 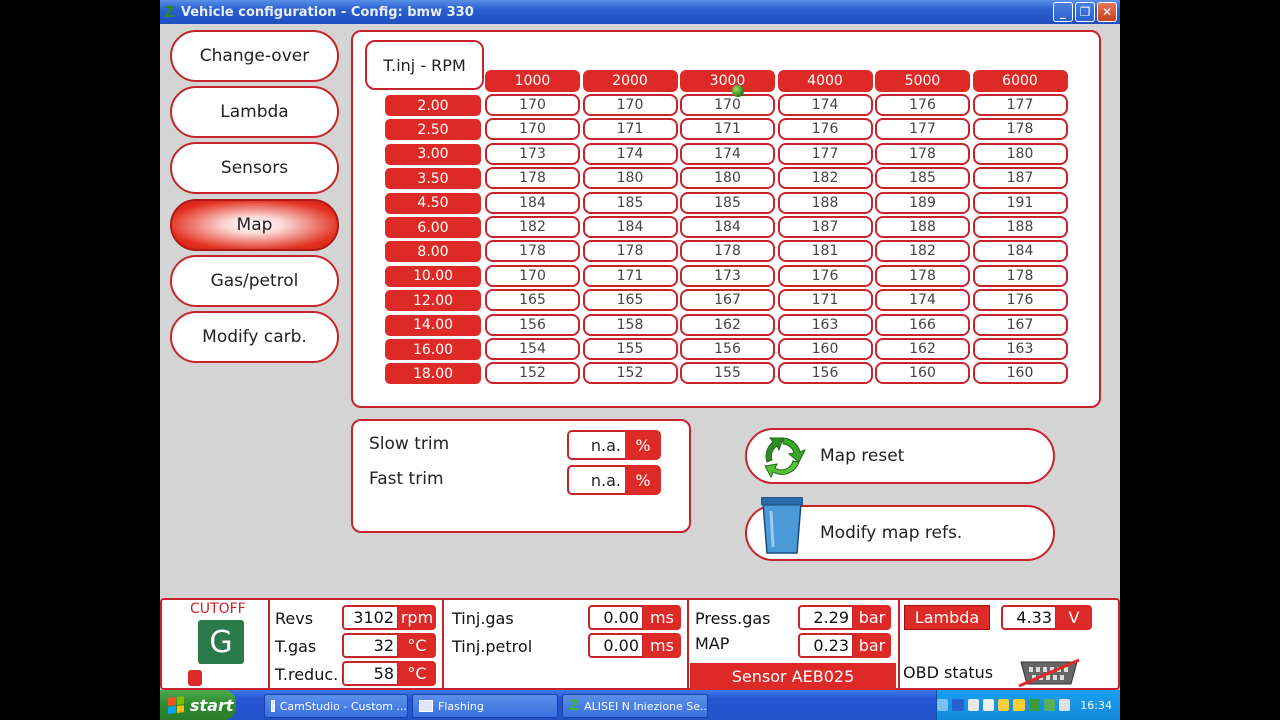 What do you see at coordinates (943, 705) in the screenshot?
I see `network-icon` at bounding box center [943, 705].